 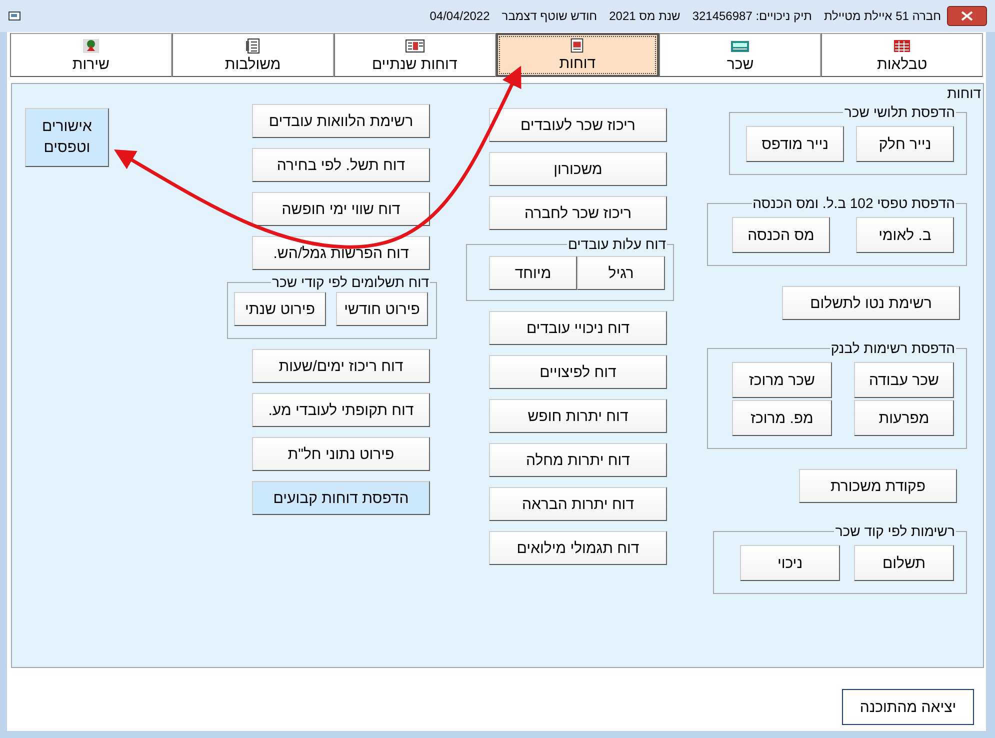 What do you see at coordinates (578, 504) in the screenshot?
I see `report-button: דוח יתרות הבראה` at bounding box center [578, 504].